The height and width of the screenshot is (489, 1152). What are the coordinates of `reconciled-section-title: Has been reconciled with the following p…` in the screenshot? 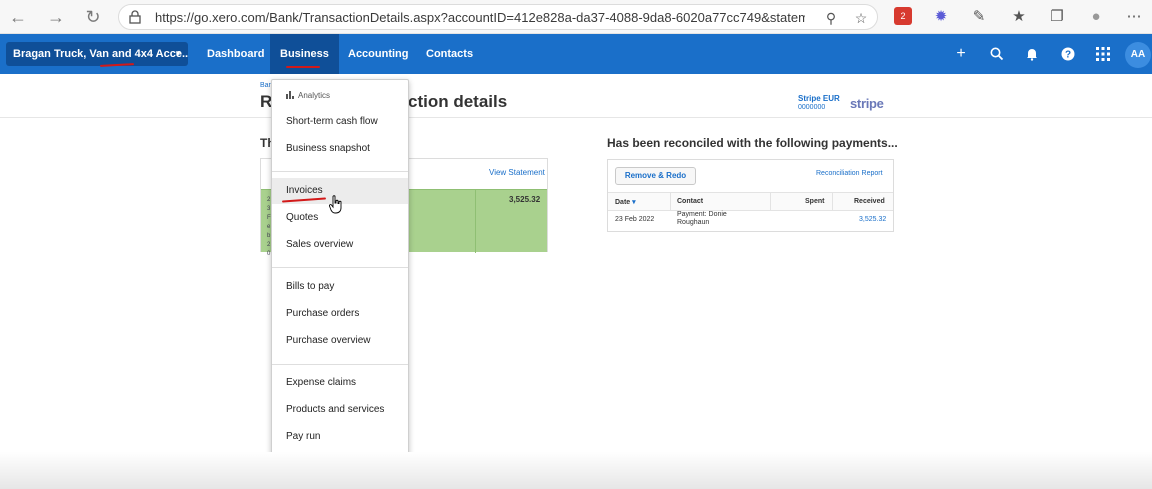 It's located at (752, 143).